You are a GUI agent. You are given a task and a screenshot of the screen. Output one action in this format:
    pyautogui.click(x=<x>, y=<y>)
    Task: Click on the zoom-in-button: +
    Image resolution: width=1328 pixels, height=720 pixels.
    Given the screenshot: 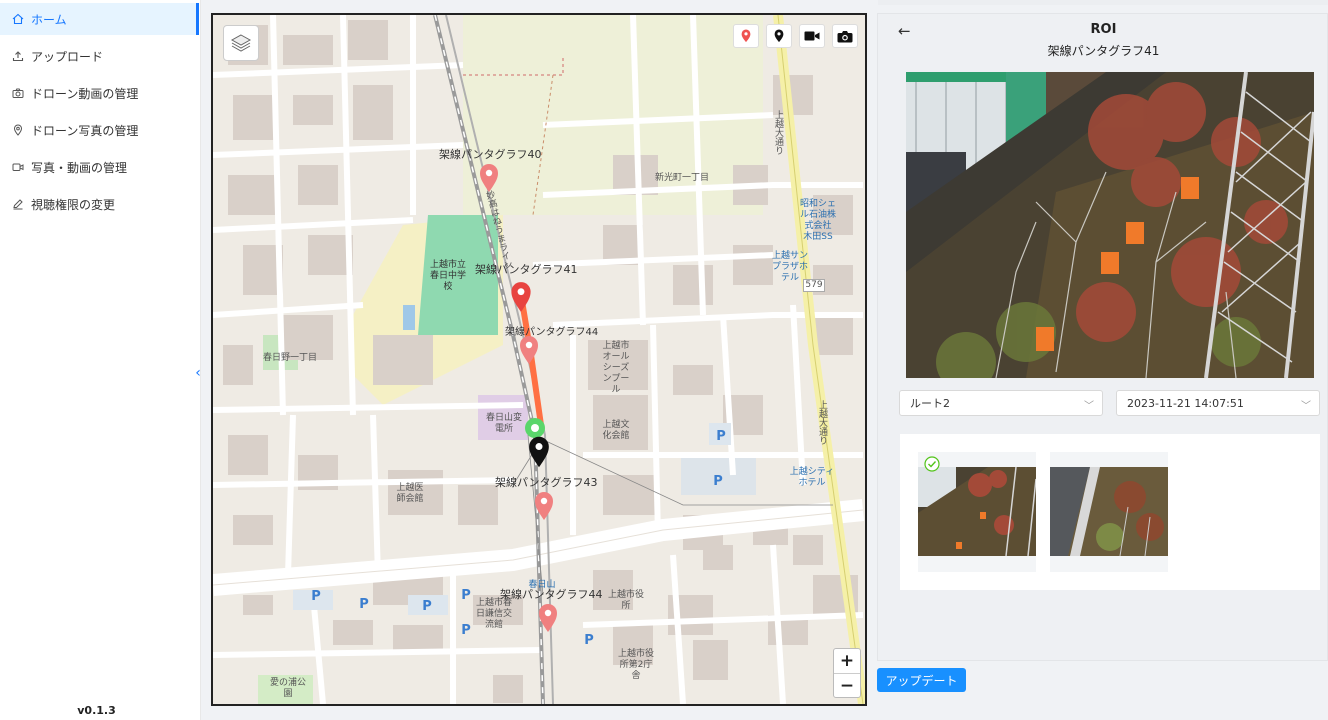 What is the action you would take?
    pyautogui.click(x=847, y=661)
    